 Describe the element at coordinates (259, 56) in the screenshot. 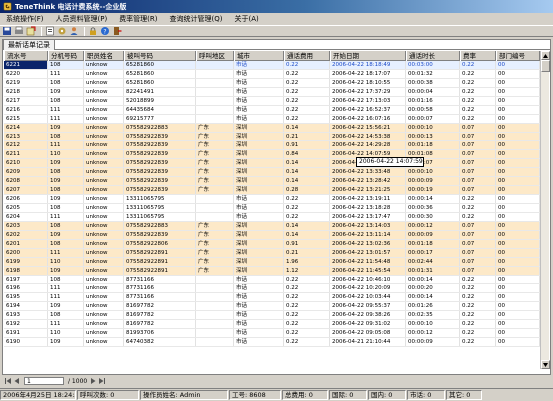

I see `column-header: 城市` at that location.